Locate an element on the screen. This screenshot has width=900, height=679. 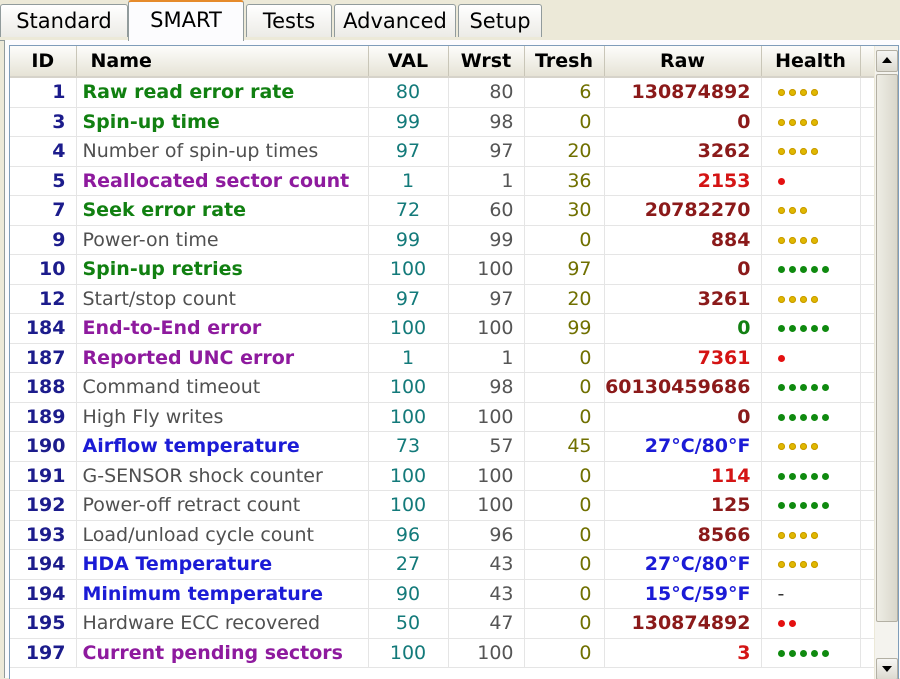
attribute-threshold: 99 is located at coordinates (564, 328).